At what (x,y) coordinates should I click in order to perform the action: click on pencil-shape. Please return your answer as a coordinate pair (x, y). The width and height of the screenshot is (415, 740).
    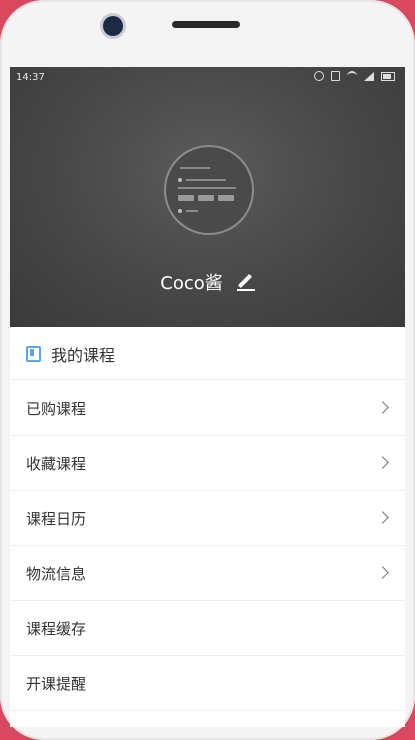
    Looking at the image, I should click on (244, 281).